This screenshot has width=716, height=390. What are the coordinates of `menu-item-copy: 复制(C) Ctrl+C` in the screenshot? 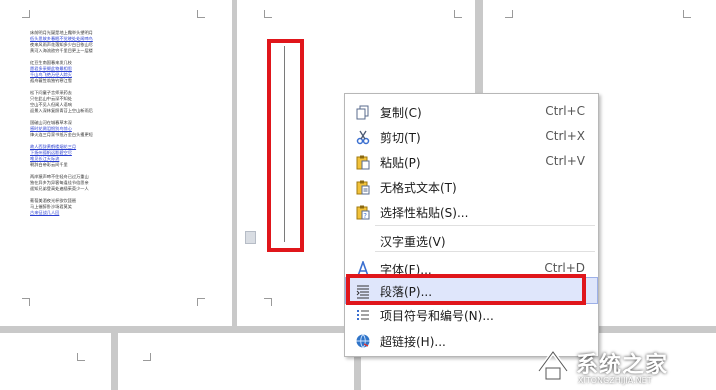 It's located at (471, 111).